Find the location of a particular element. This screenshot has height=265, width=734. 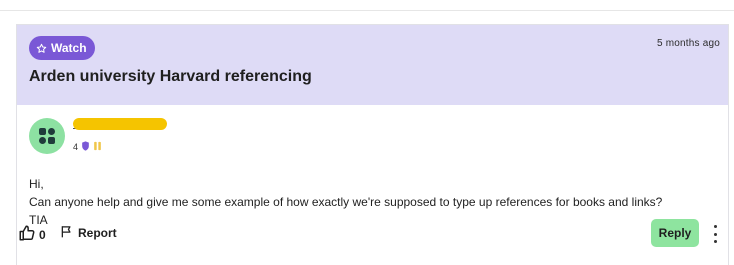

top-frame is located at coordinates (367, 5).